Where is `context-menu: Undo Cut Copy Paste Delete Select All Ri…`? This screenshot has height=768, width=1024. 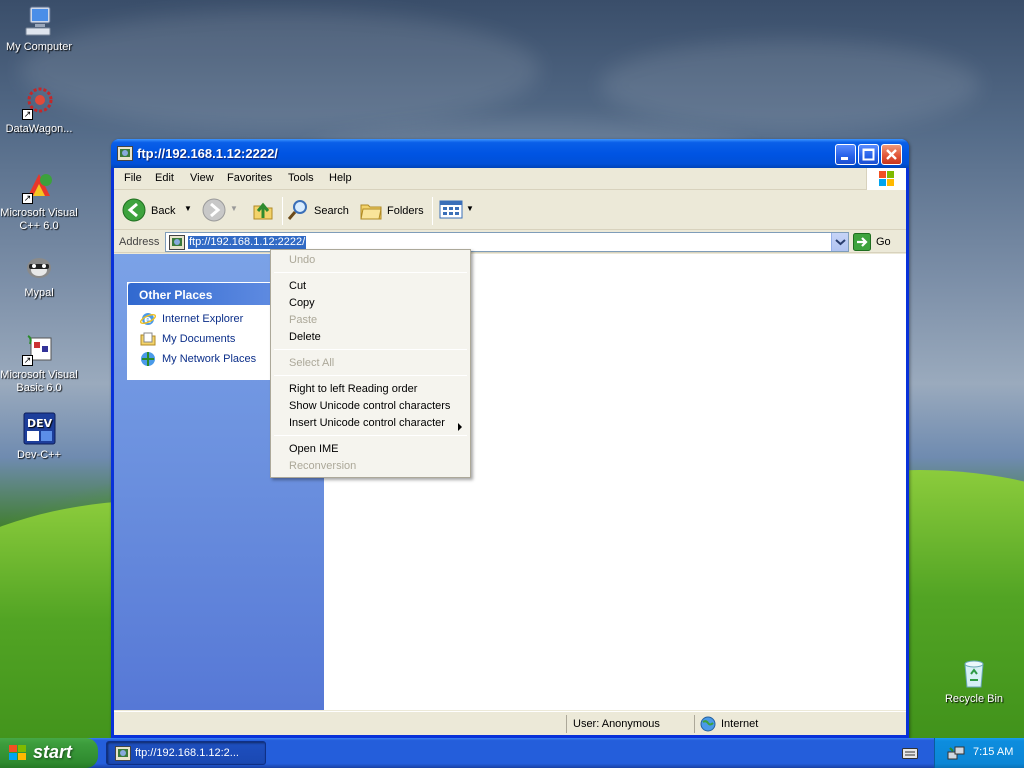 context-menu: Undo Cut Copy Paste Delete Select All Ri… is located at coordinates (370, 363).